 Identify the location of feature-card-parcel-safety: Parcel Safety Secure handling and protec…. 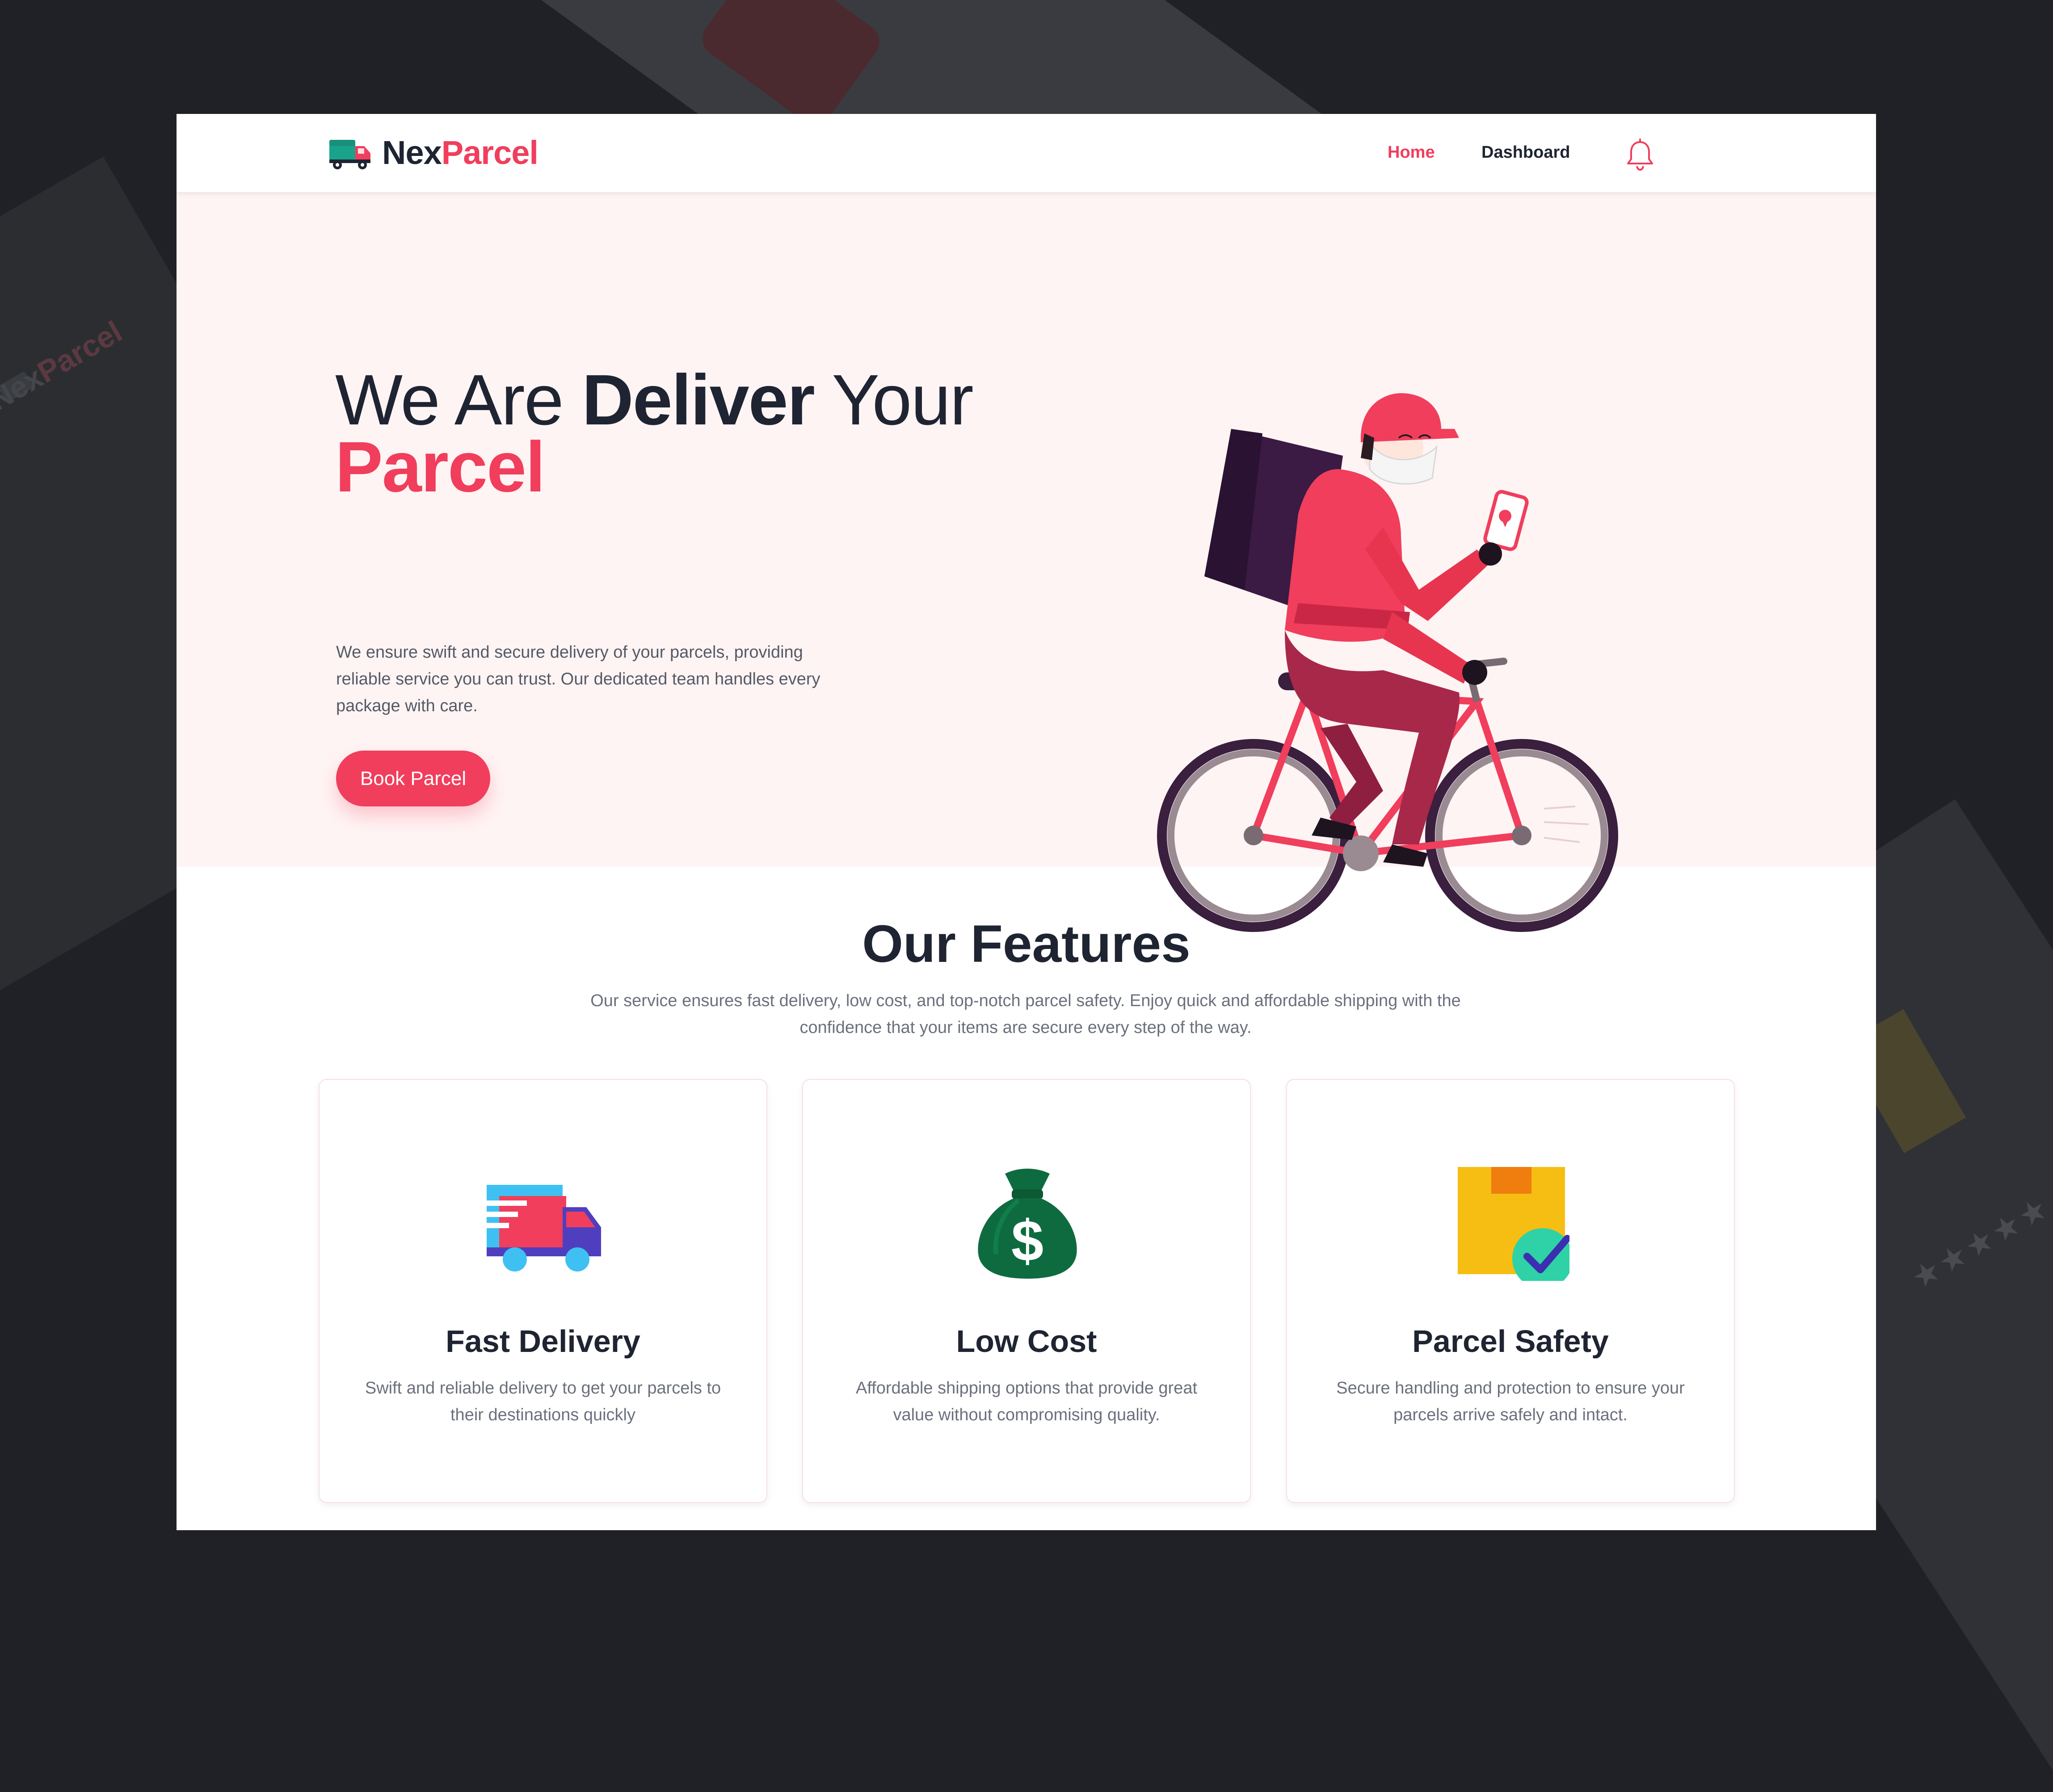
(1510, 1291).